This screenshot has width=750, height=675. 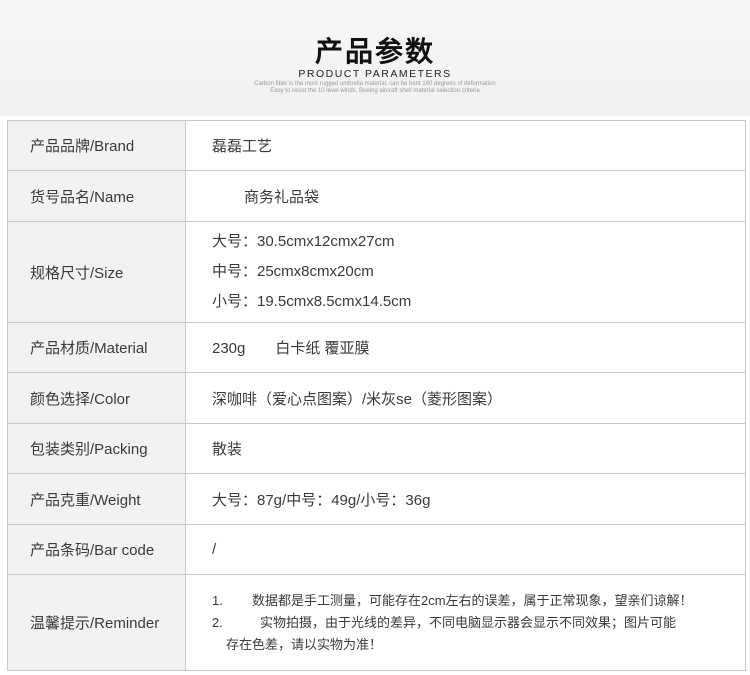 I want to click on row-label-color: 颜色选择/Color, so click(x=96, y=398).